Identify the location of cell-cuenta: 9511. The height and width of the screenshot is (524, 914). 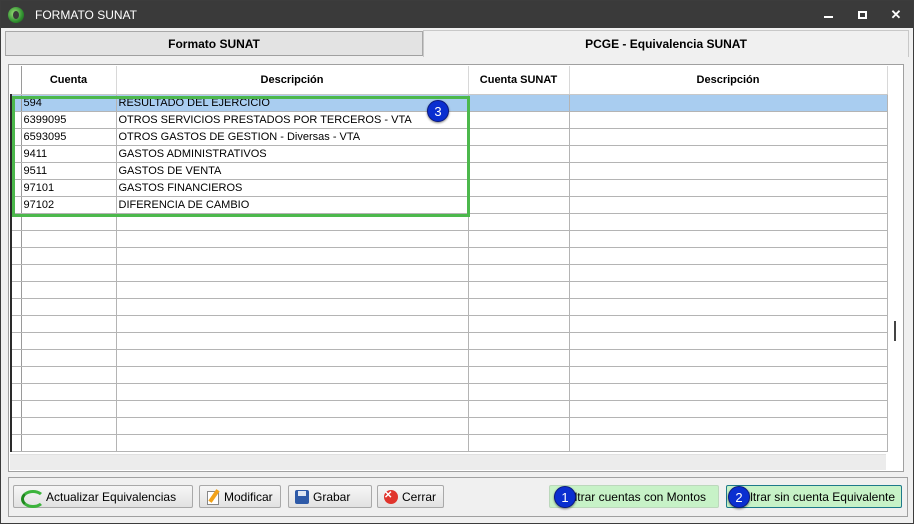
(69, 171).